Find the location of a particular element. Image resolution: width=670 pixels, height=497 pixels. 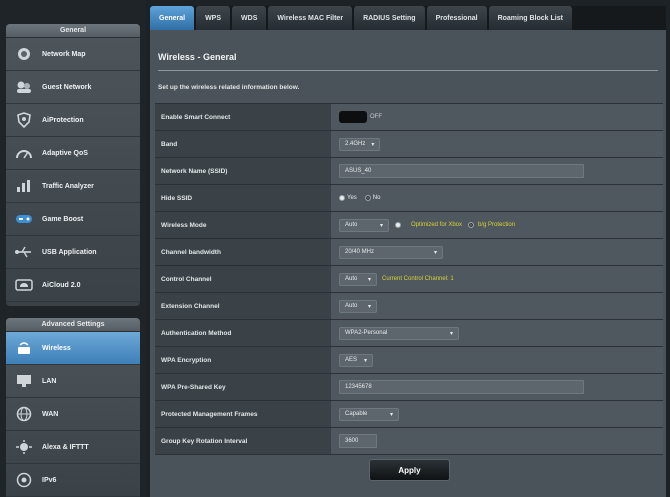

alexa-icon is located at coordinates (24, 447).